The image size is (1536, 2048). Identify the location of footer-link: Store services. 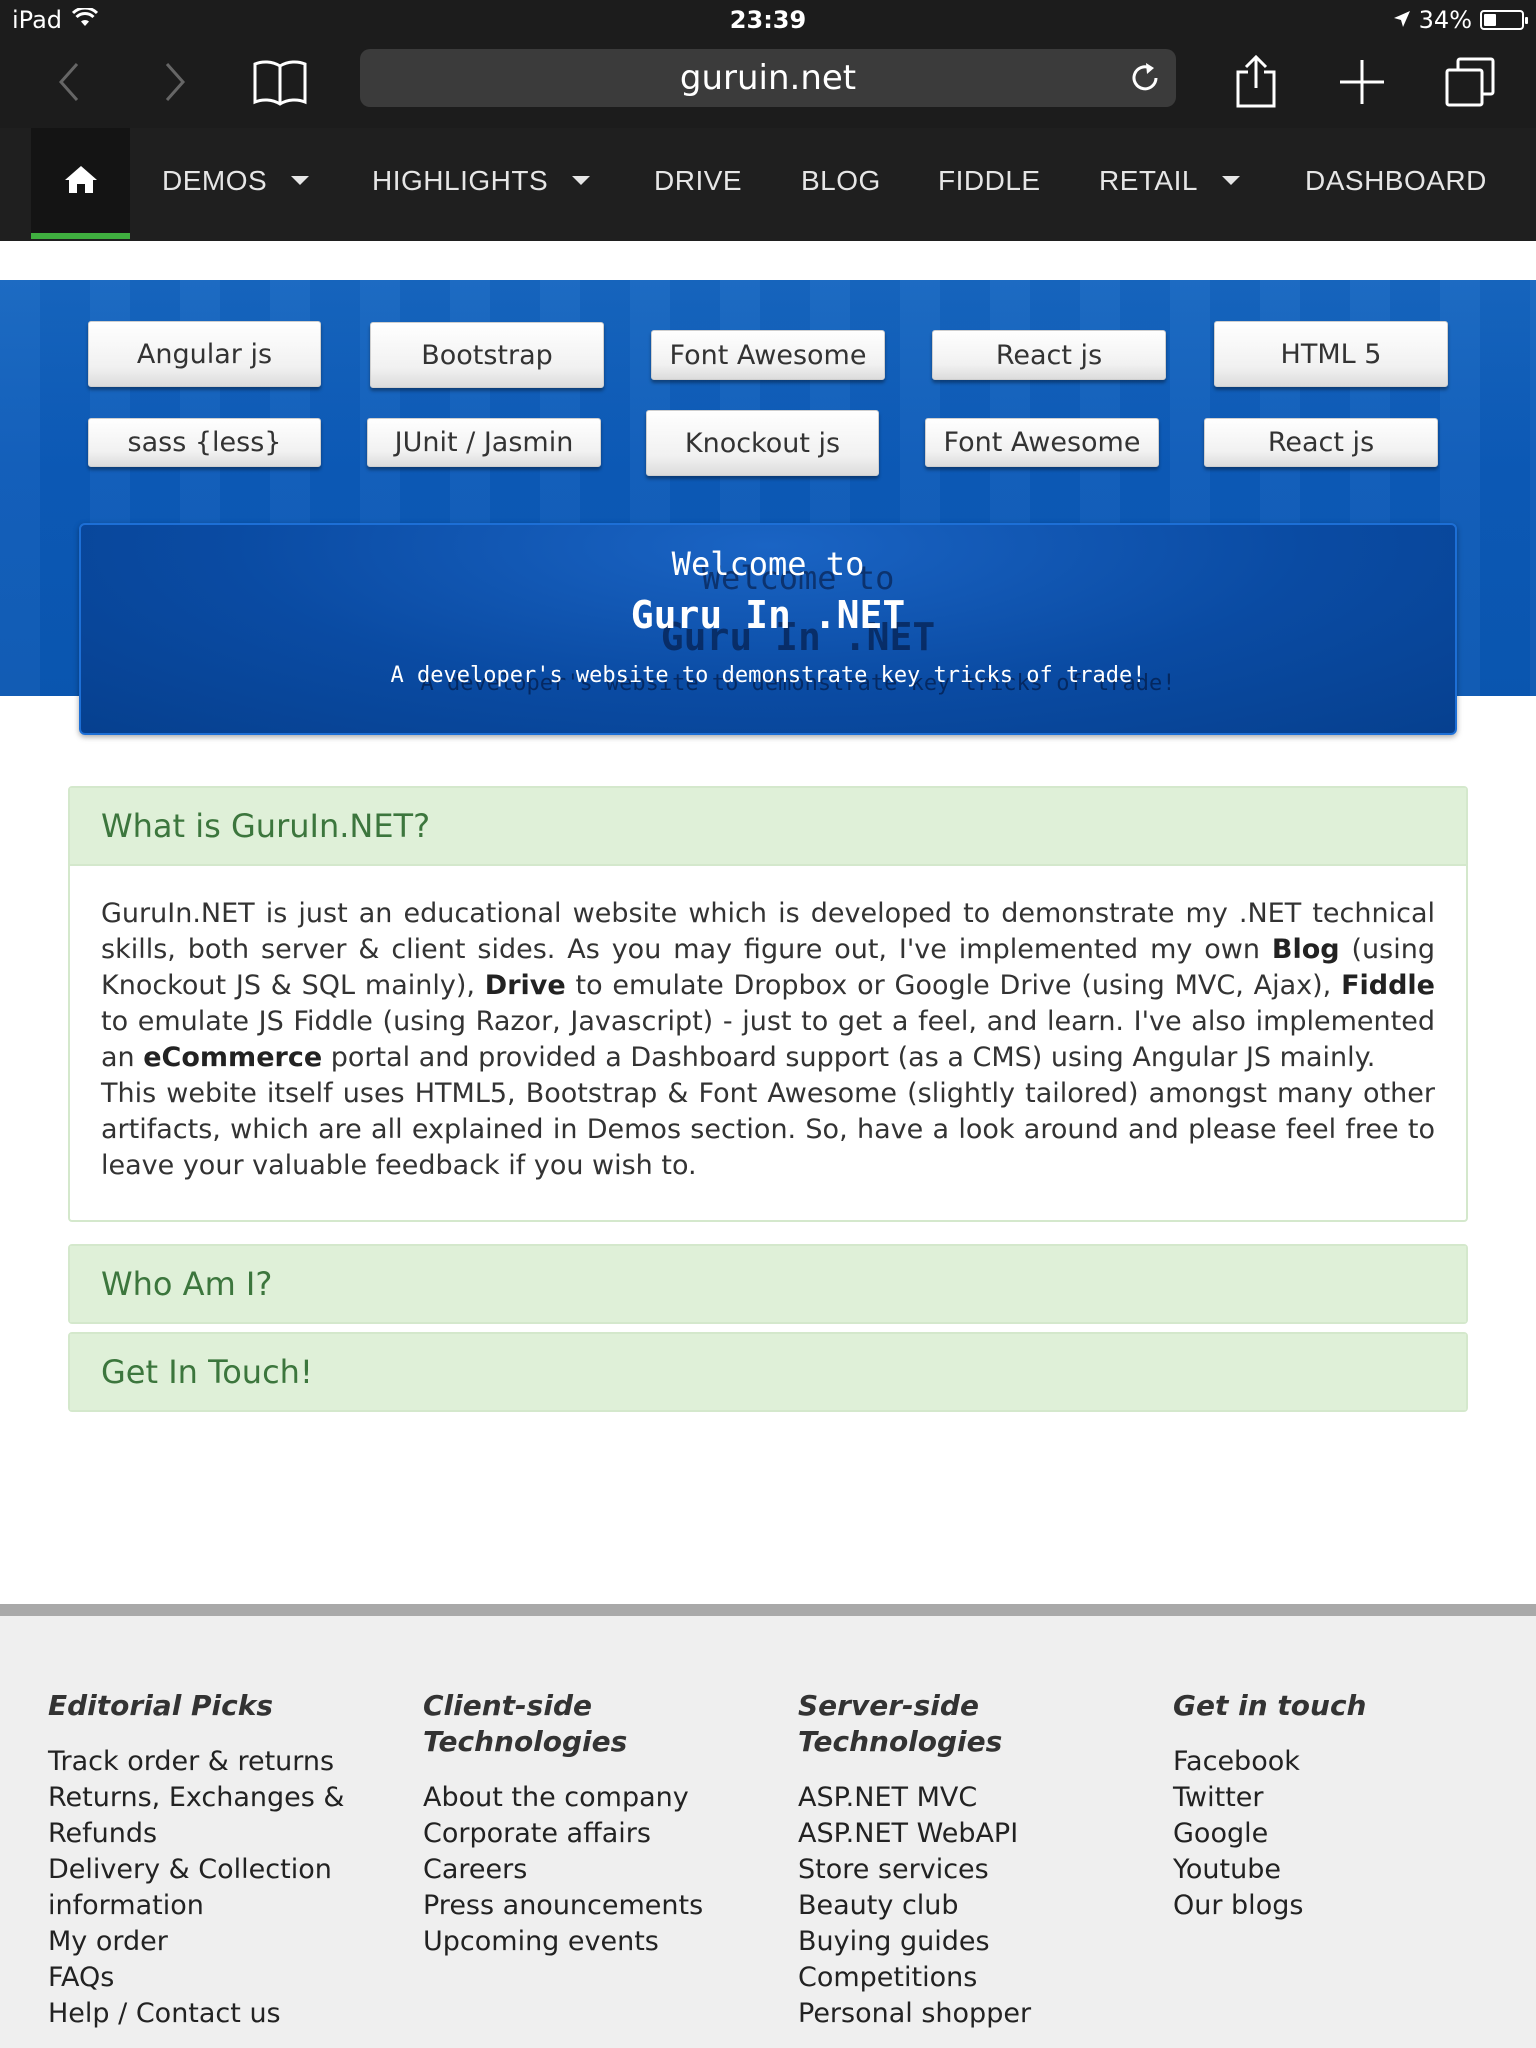
(963, 1870).